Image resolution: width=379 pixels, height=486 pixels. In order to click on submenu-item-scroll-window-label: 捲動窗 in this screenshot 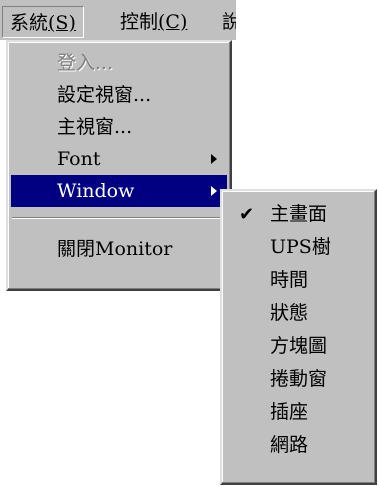, I will do `click(299, 379)`.